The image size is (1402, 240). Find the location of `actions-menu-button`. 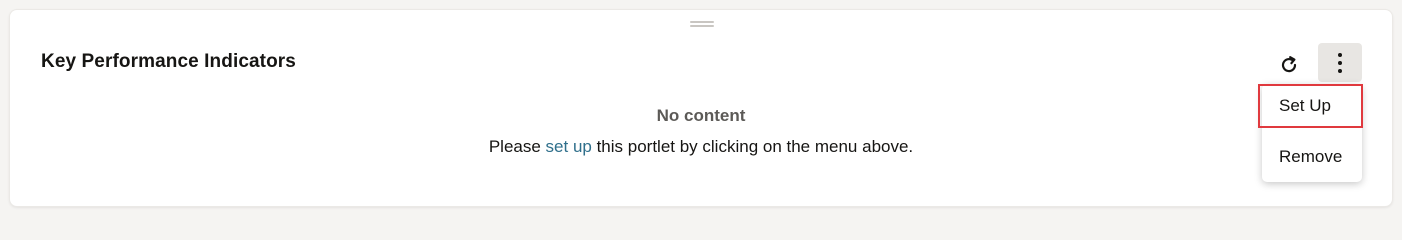

actions-menu-button is located at coordinates (1340, 62).